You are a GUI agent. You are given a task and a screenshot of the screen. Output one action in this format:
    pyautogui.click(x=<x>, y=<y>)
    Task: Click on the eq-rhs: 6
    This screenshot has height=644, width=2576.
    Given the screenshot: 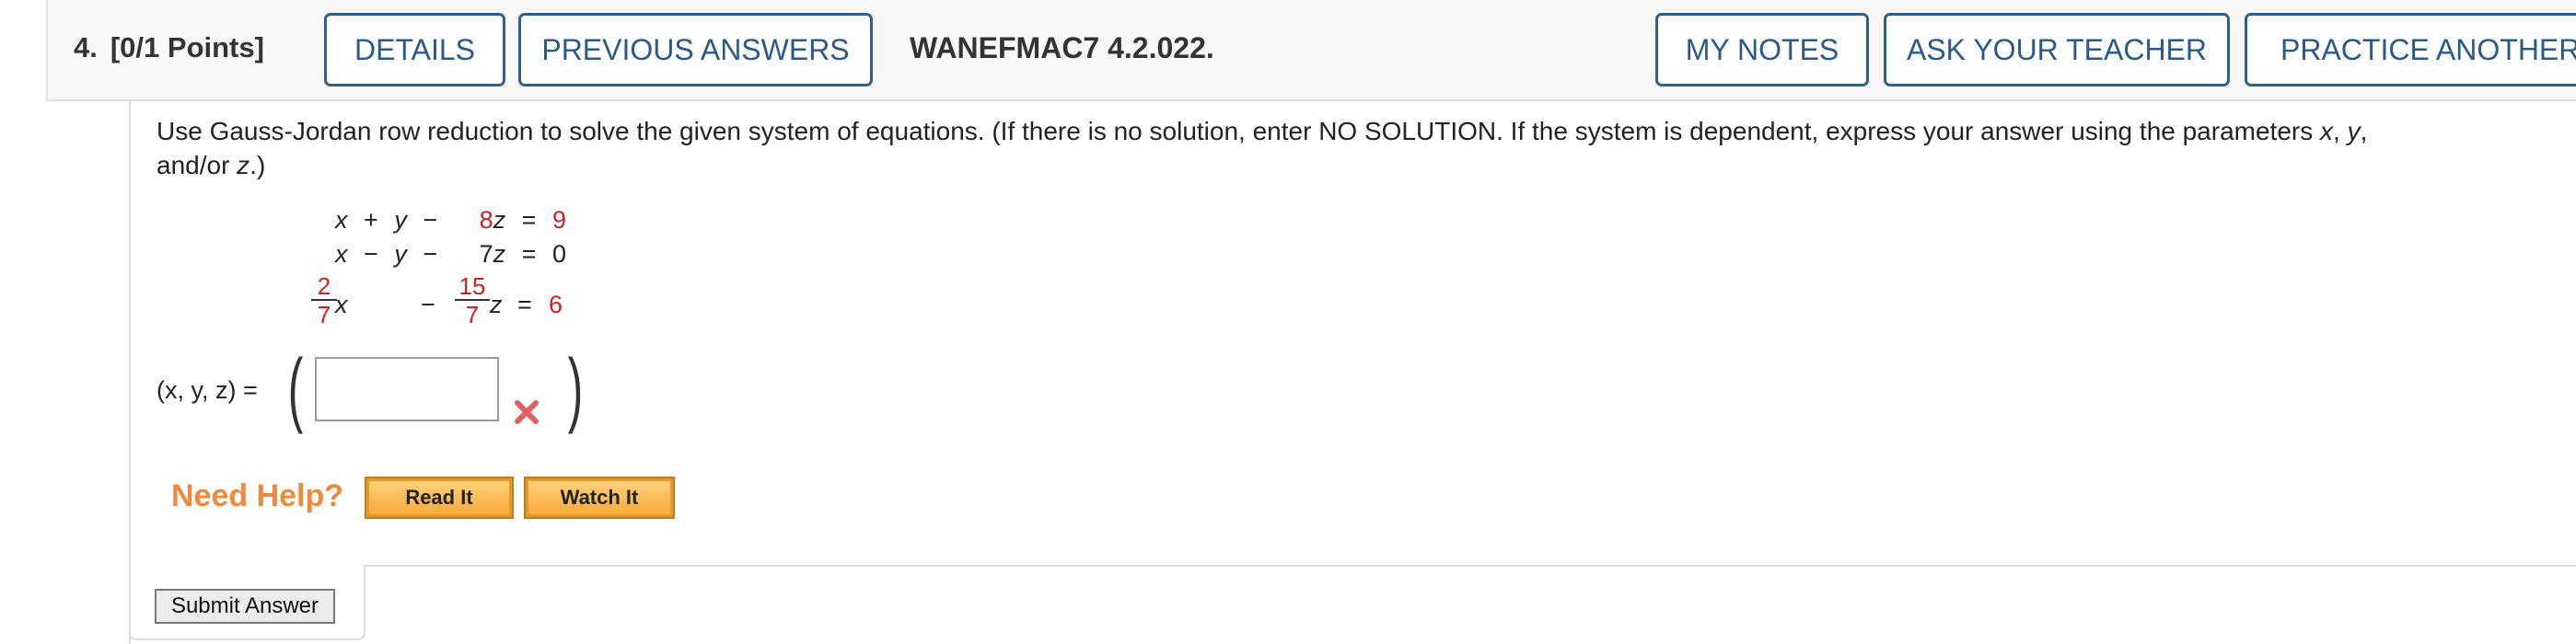 What is the action you would take?
    pyautogui.click(x=556, y=304)
    